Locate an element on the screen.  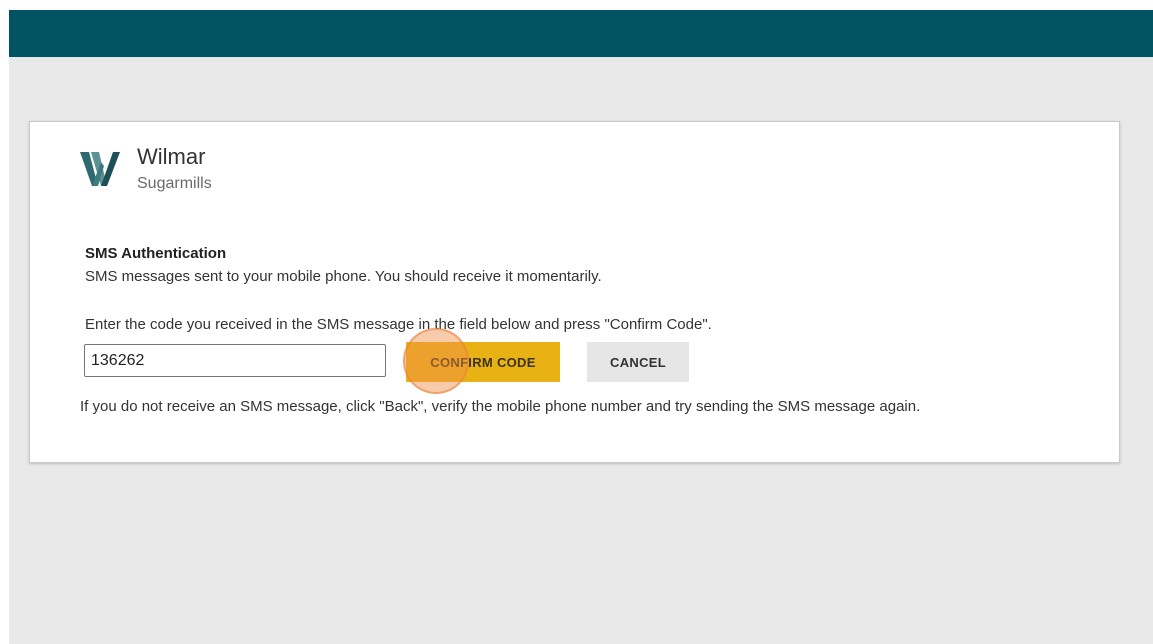
brand-name: Wilmar is located at coordinates (171, 156).